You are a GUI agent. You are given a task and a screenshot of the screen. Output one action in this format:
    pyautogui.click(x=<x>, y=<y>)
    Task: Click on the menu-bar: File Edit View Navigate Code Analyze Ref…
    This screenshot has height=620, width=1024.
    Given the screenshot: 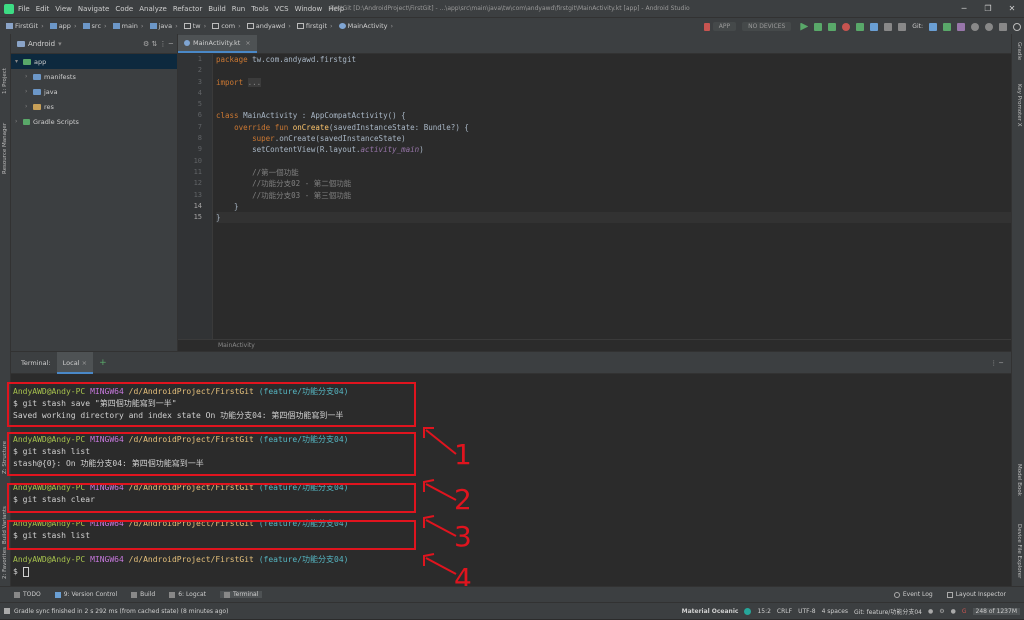 What is the action you would take?
    pyautogui.click(x=512, y=8)
    